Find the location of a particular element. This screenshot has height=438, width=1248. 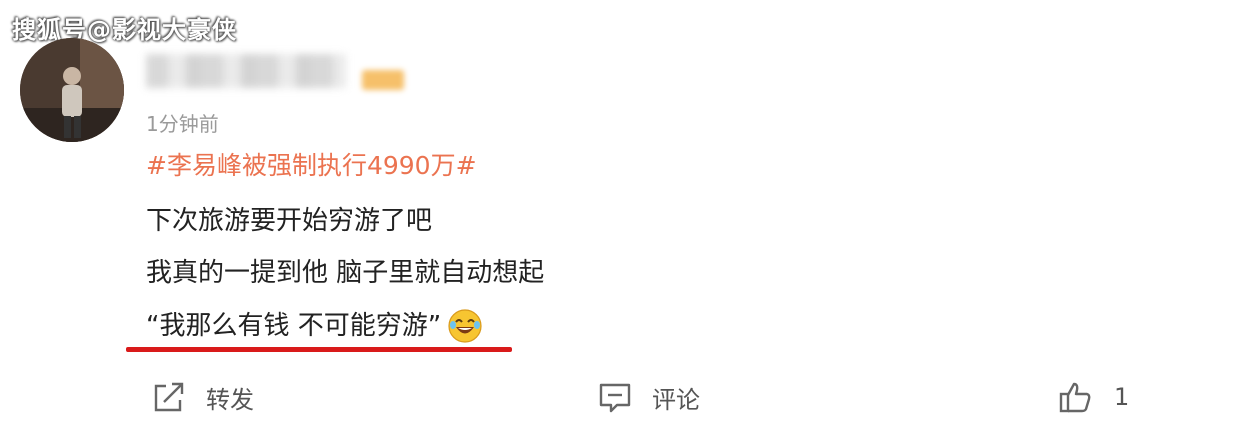

comment-icon is located at coordinates (615, 397).